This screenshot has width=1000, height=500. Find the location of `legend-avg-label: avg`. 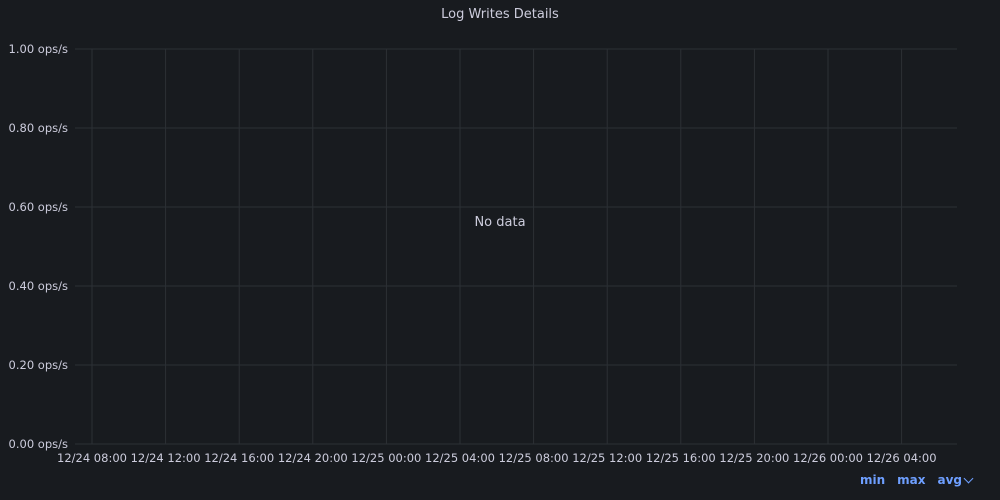

legend-avg-label: avg is located at coordinates (949, 480).